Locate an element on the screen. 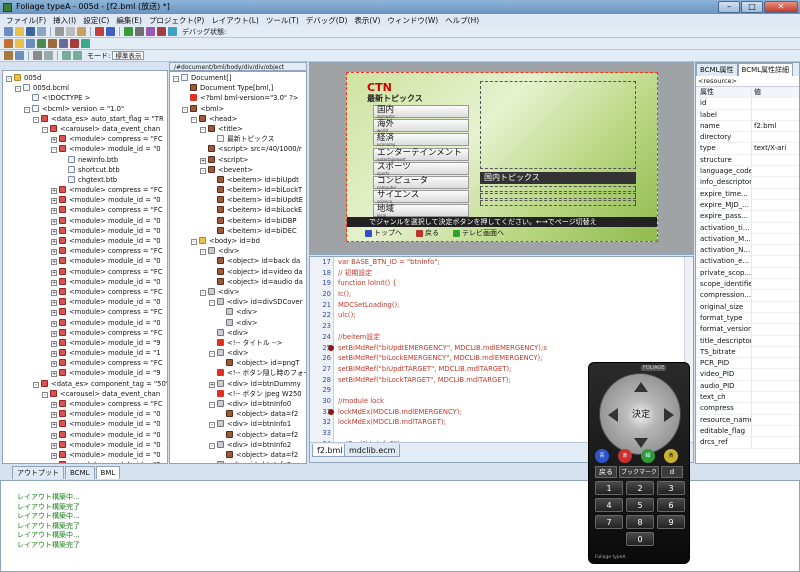 The height and width of the screenshot is (572, 800). tree-node: - 005d.bcml is located at coordinates (86, 88).